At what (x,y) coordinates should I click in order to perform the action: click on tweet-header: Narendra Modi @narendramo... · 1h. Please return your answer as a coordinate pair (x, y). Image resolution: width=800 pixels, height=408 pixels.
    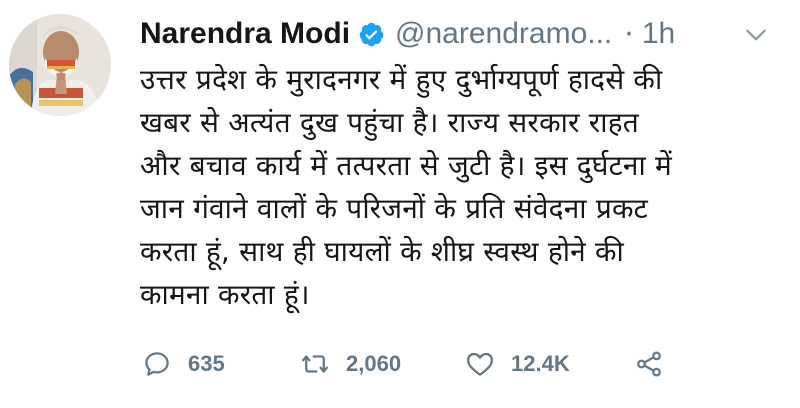
    Looking at the image, I should click on (465, 34).